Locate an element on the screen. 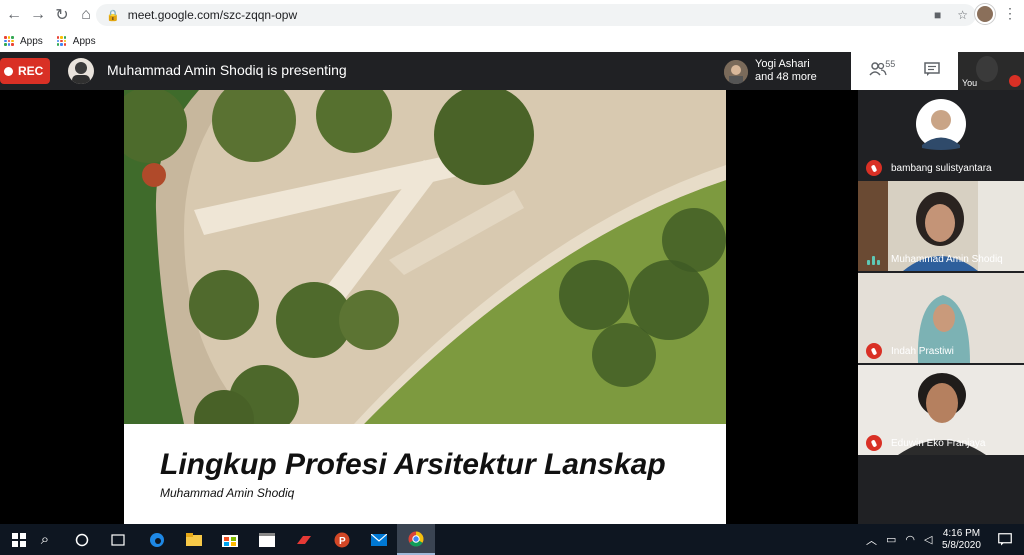 This screenshot has width=1024, height=555. participant-tile: Indah Prastiwi is located at coordinates (941, 318).